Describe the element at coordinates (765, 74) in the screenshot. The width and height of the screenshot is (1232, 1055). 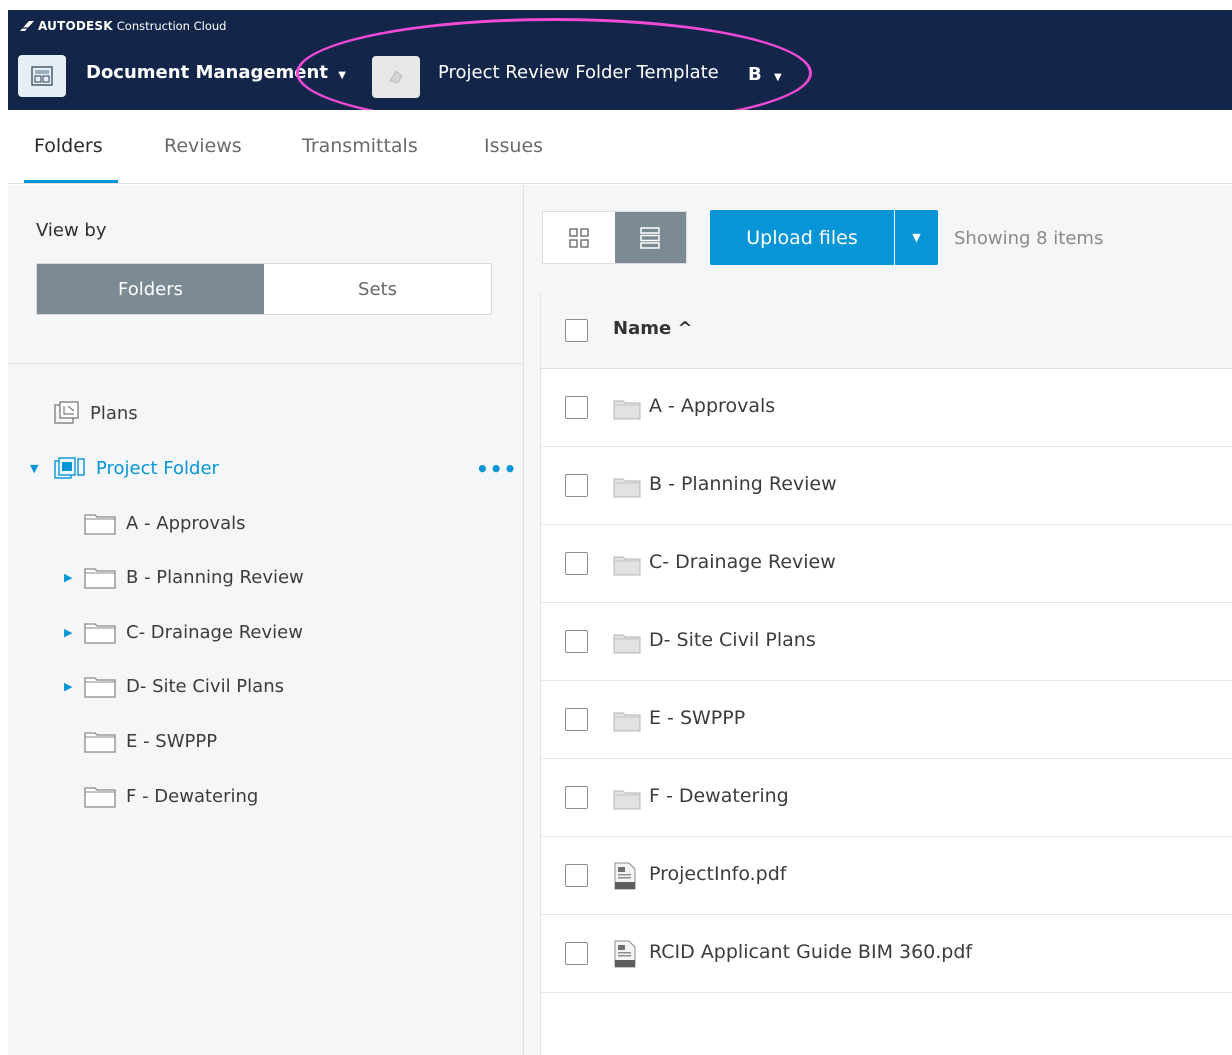
I see `project-letter-badge: B ▼` at that location.